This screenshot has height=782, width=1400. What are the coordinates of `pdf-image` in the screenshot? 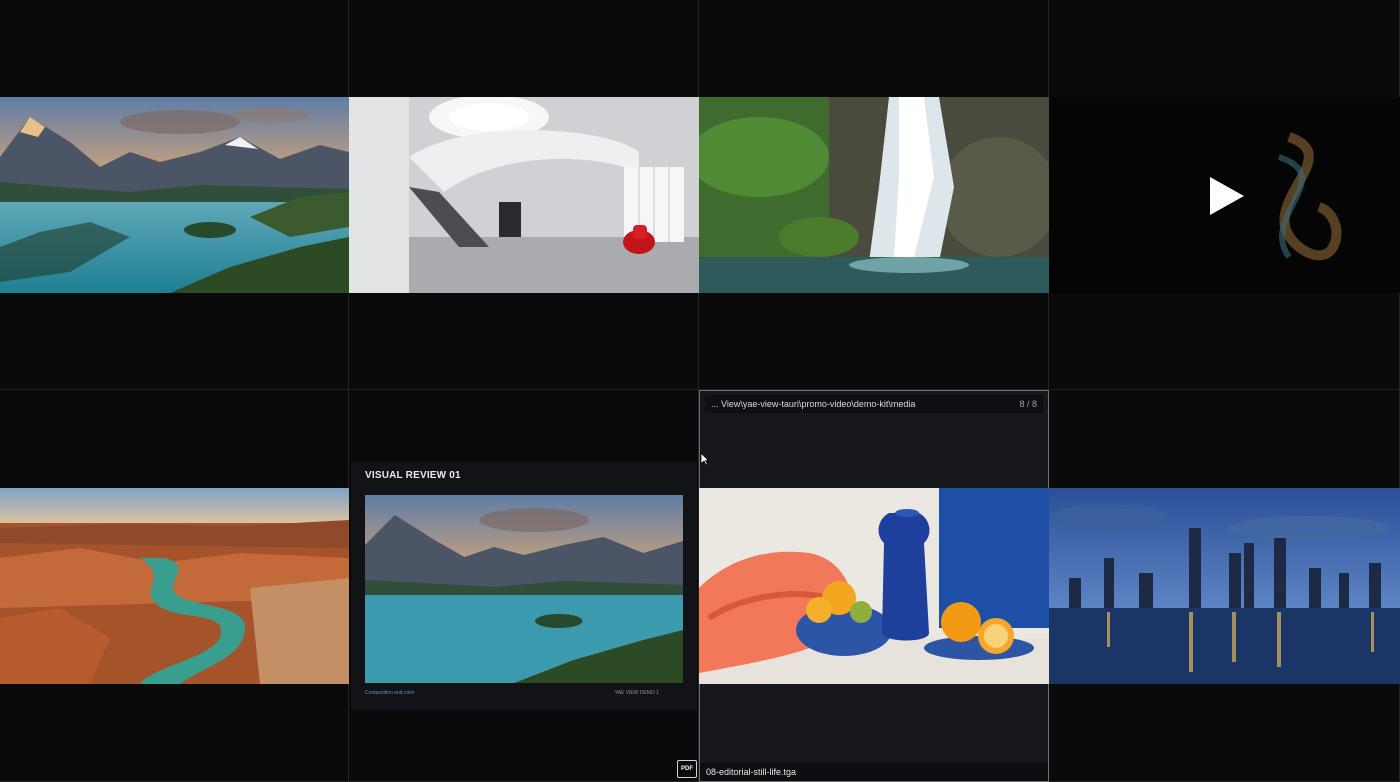 It's located at (524, 589).